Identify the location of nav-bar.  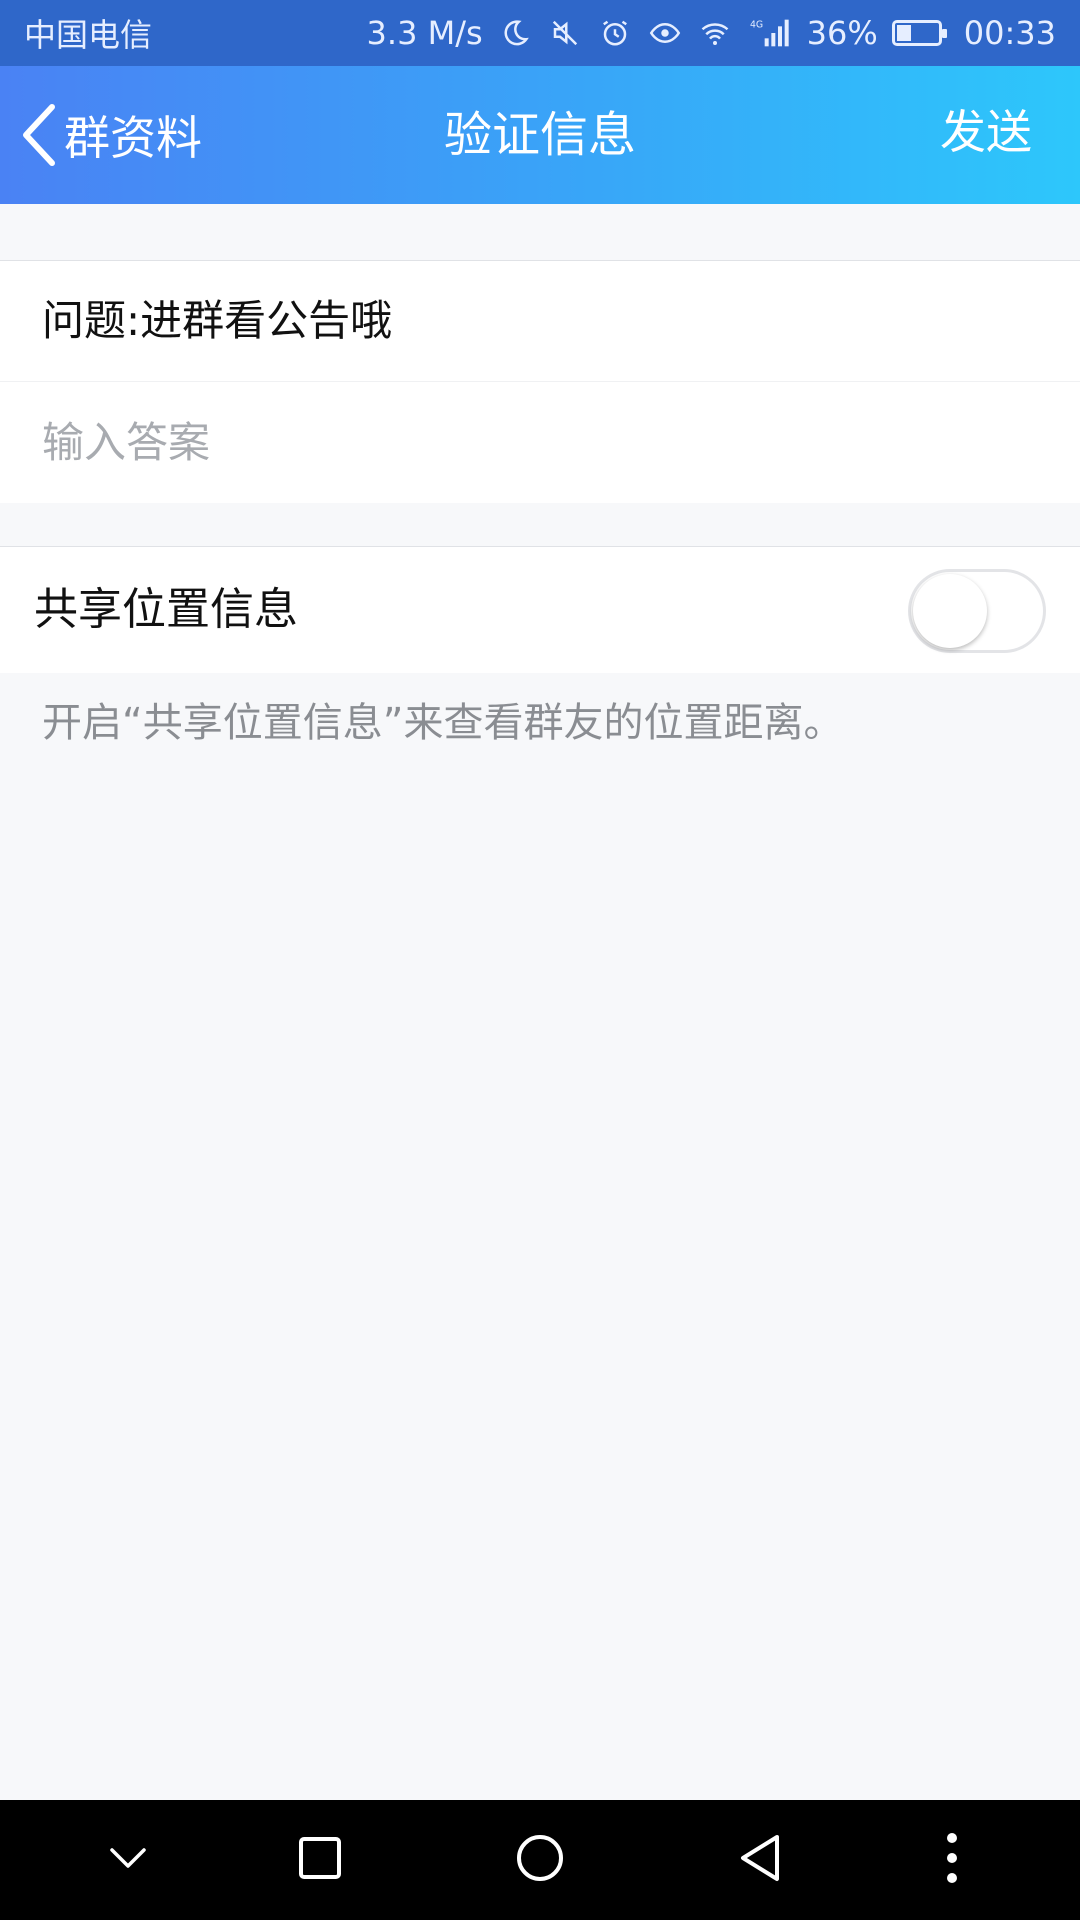
(540, 1860).